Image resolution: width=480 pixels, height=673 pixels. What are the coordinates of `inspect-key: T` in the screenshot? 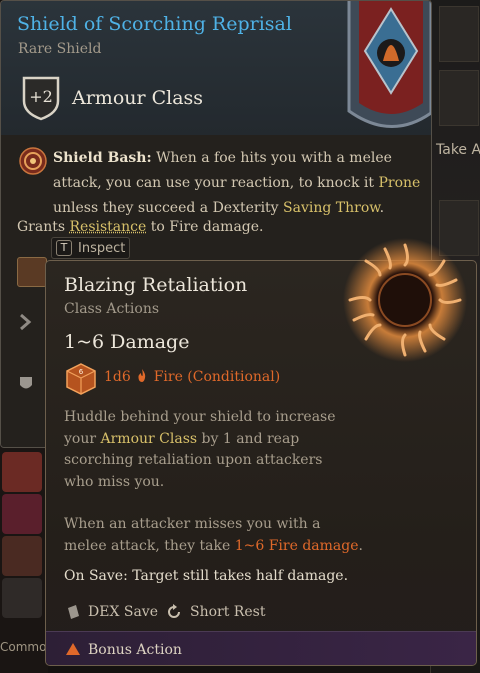 It's located at (64, 248).